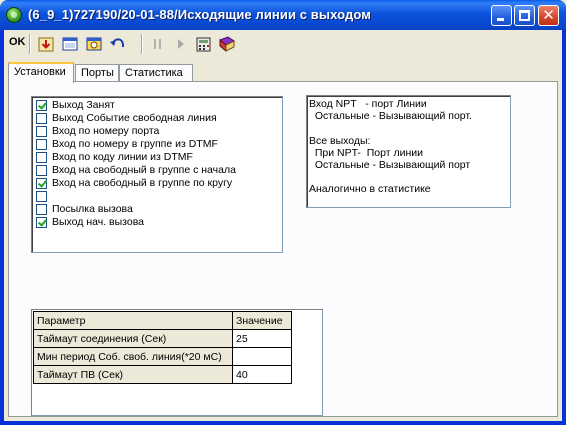 Image resolution: width=566 pixels, height=425 pixels. I want to click on table-row: Таймаут соединения (Сек) 25, so click(162, 338).